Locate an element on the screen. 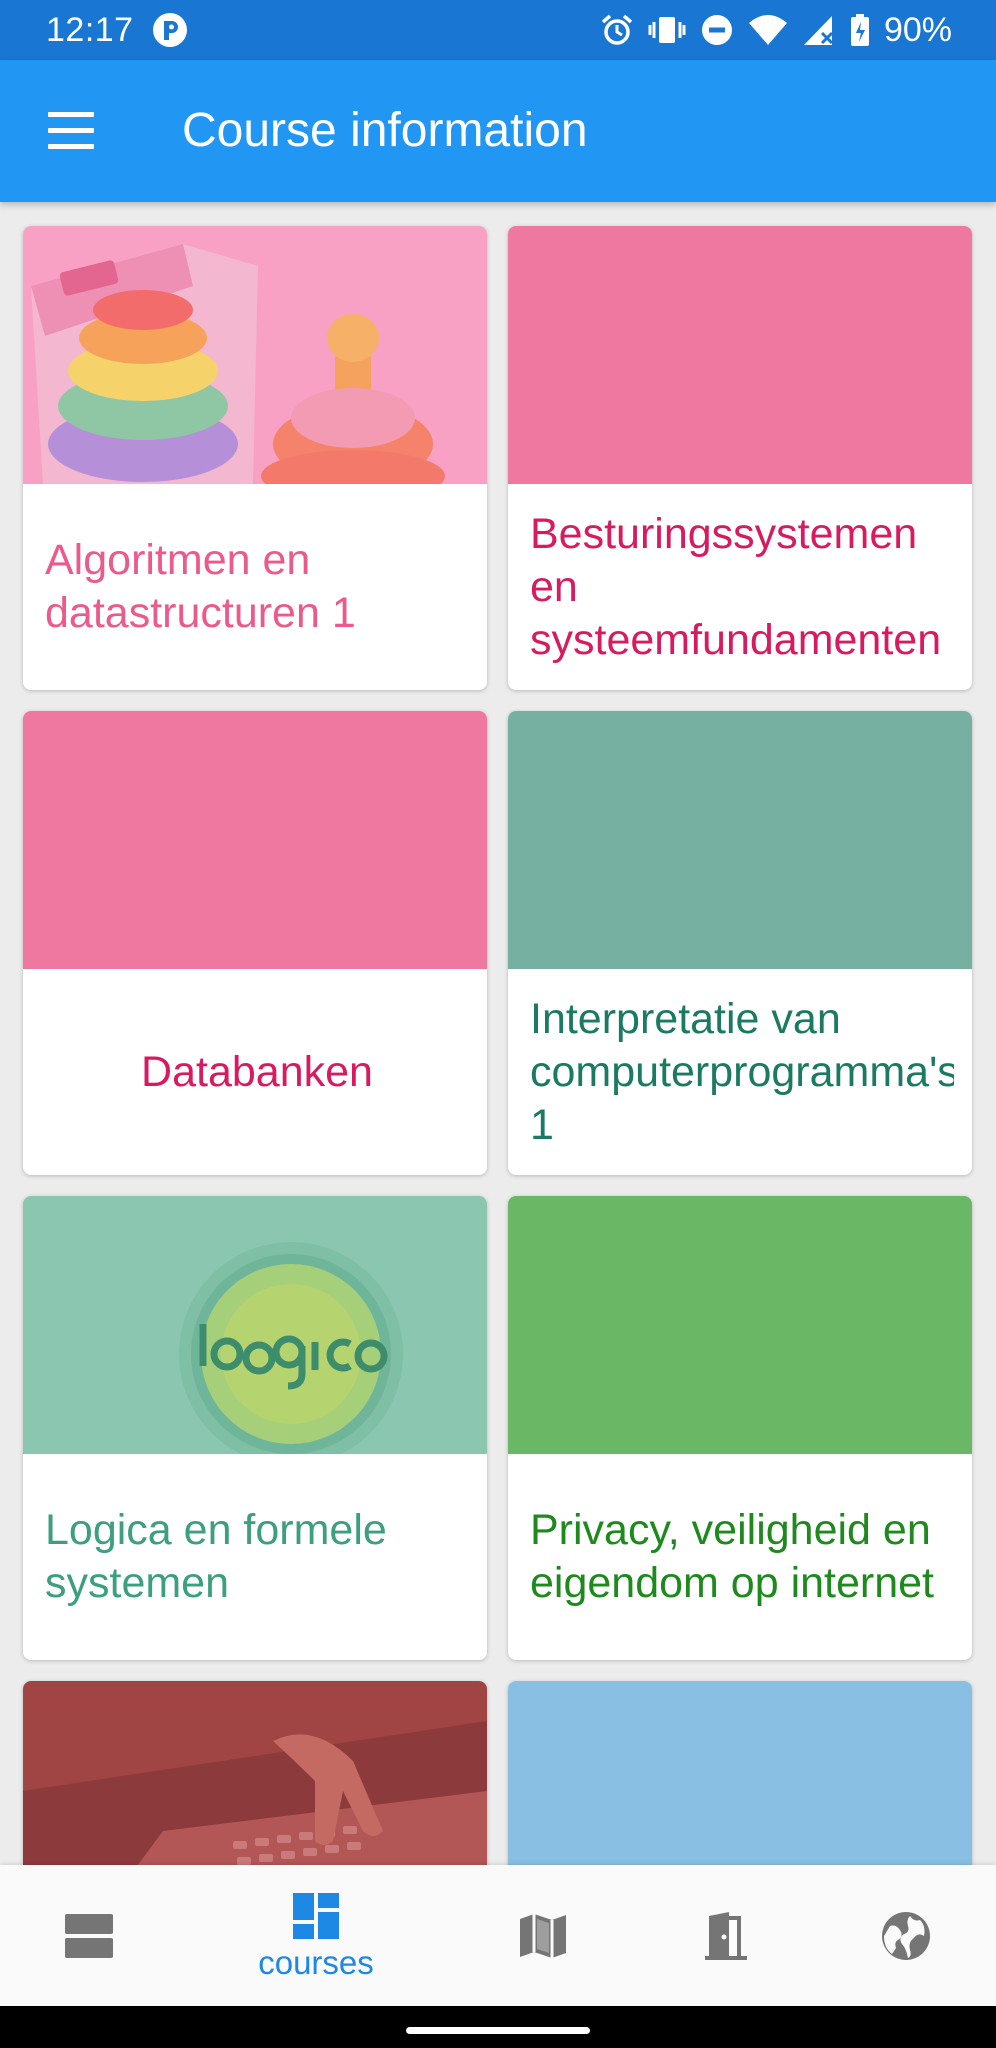  course-card: Logica en formele systemen is located at coordinates (255, 1428).